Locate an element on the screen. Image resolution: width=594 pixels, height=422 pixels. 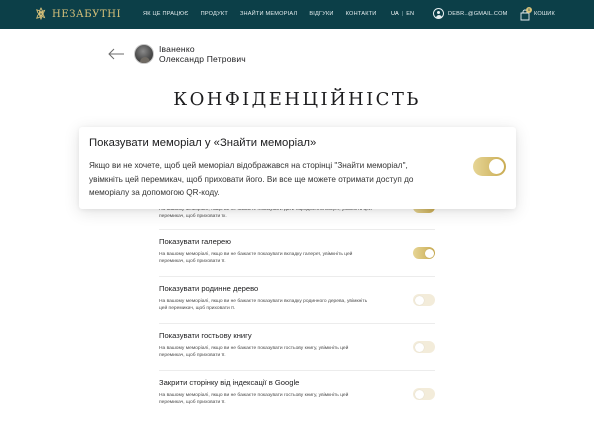
setting-title: Показувати галерею is located at coordinates (195, 241).